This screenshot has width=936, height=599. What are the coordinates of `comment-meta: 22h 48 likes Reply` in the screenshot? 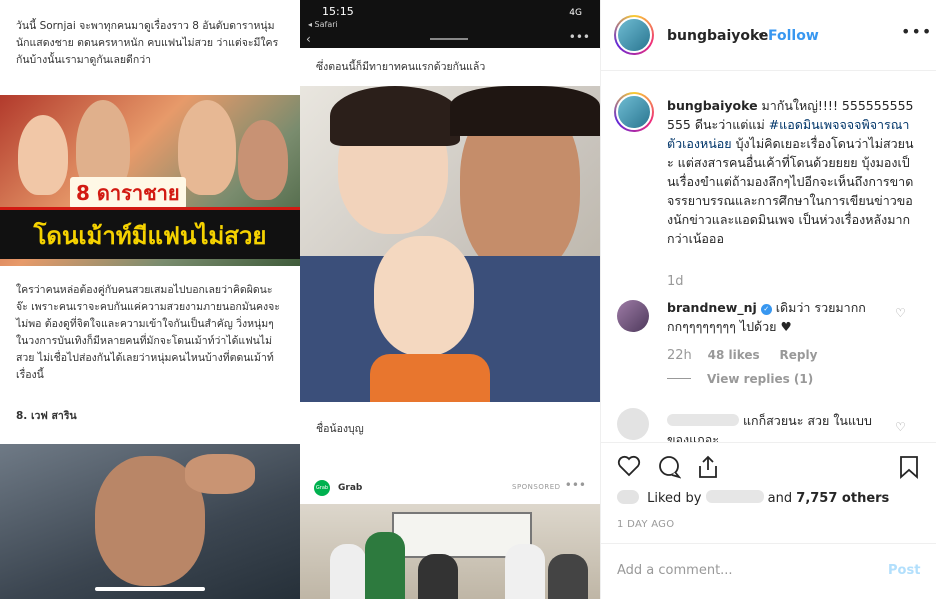 It's located at (742, 355).